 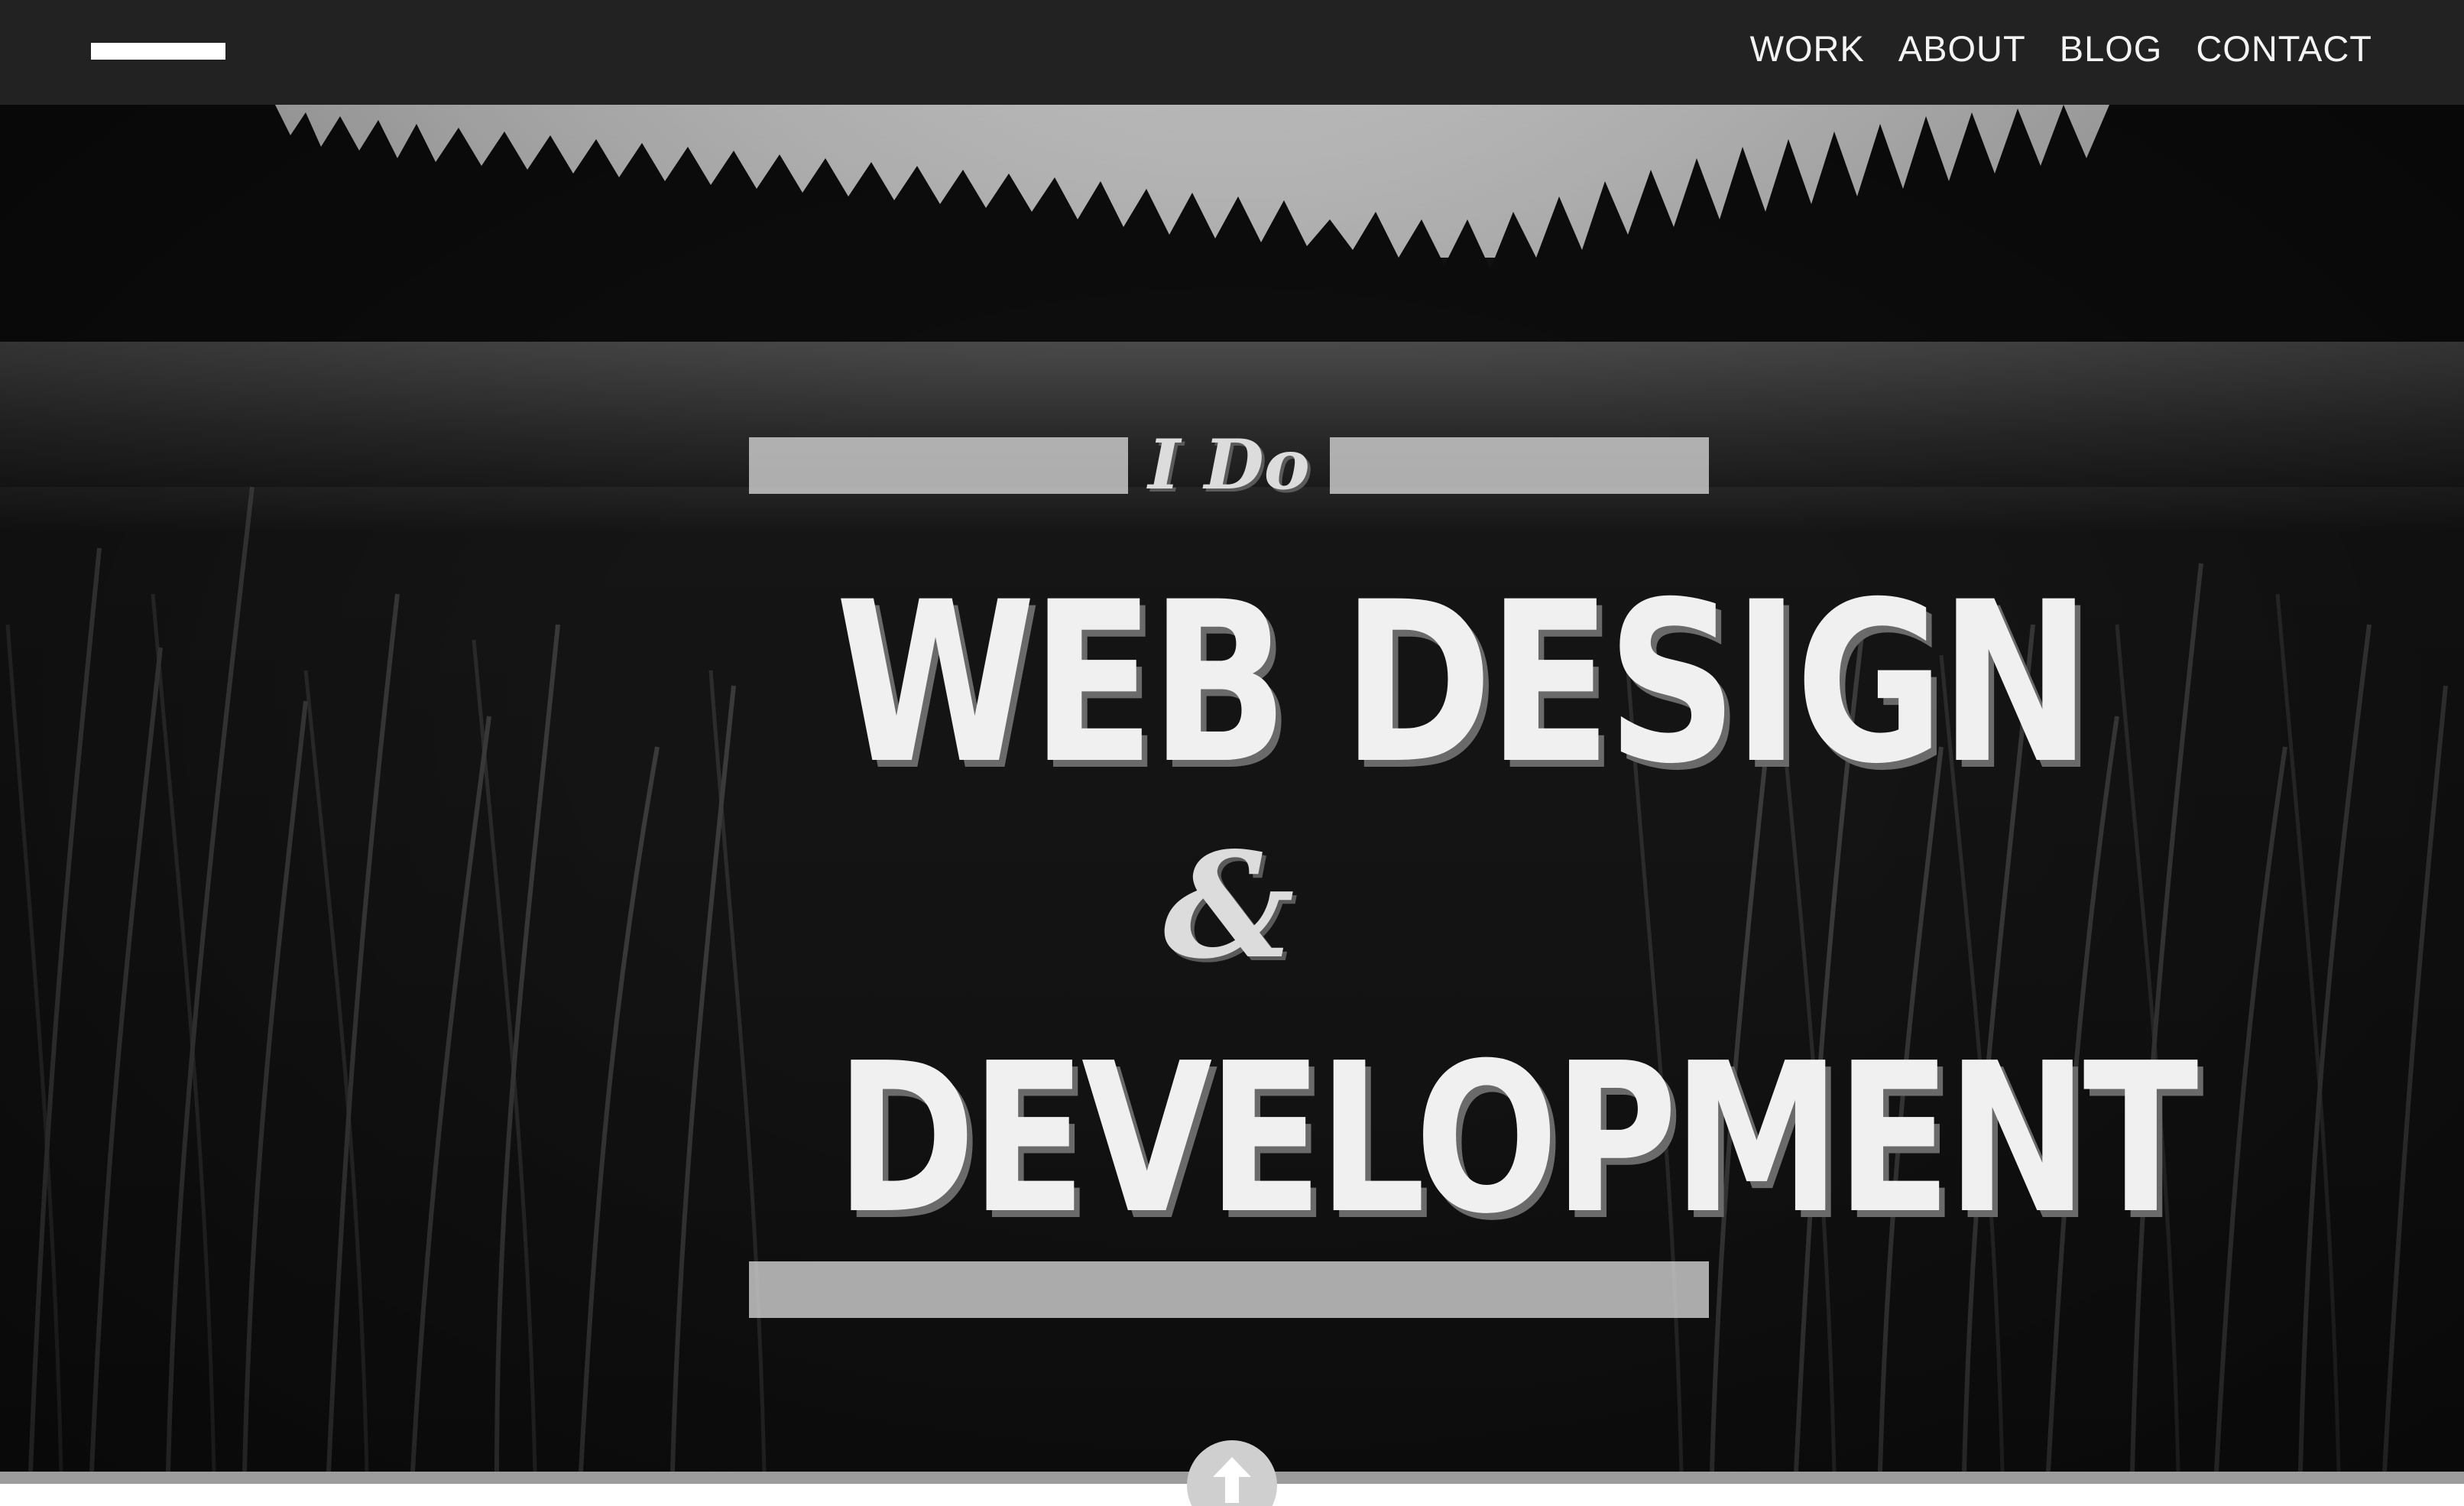 I want to click on headline-web-design: WEB DESIGN, so click(x=1463, y=684).